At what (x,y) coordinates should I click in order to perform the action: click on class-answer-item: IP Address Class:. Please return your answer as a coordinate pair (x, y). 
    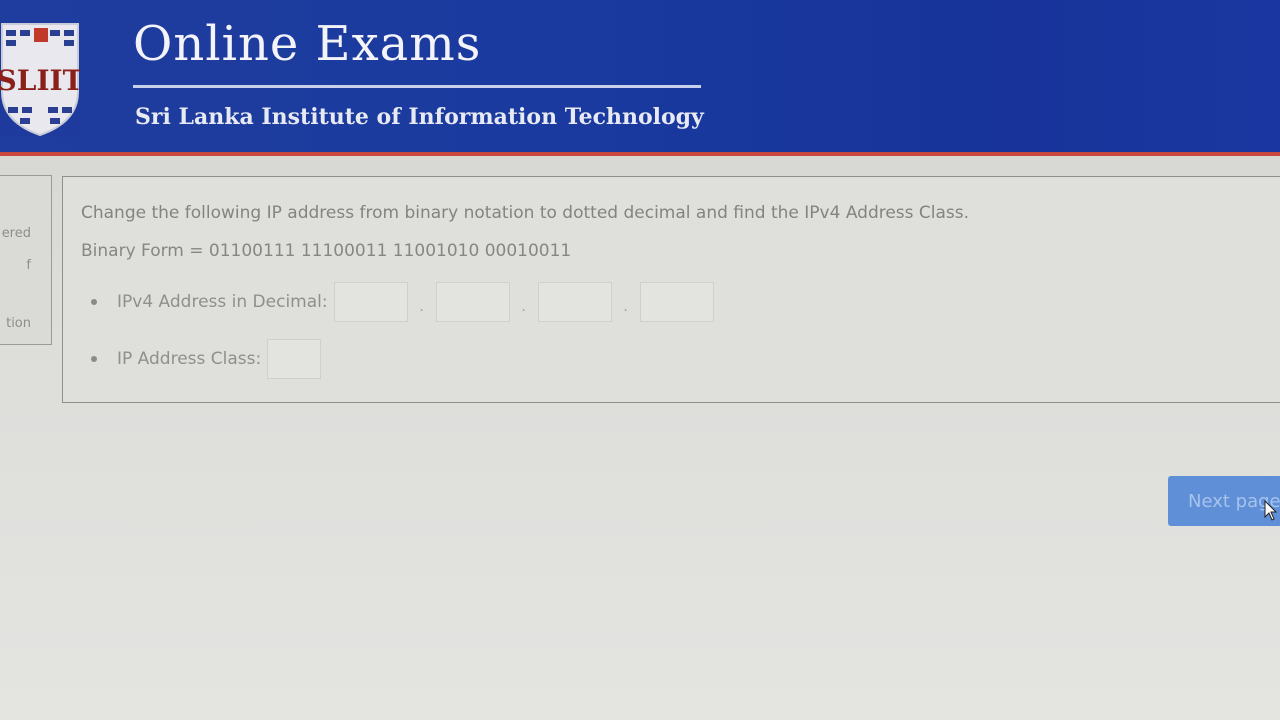
    Looking at the image, I should click on (402, 359).